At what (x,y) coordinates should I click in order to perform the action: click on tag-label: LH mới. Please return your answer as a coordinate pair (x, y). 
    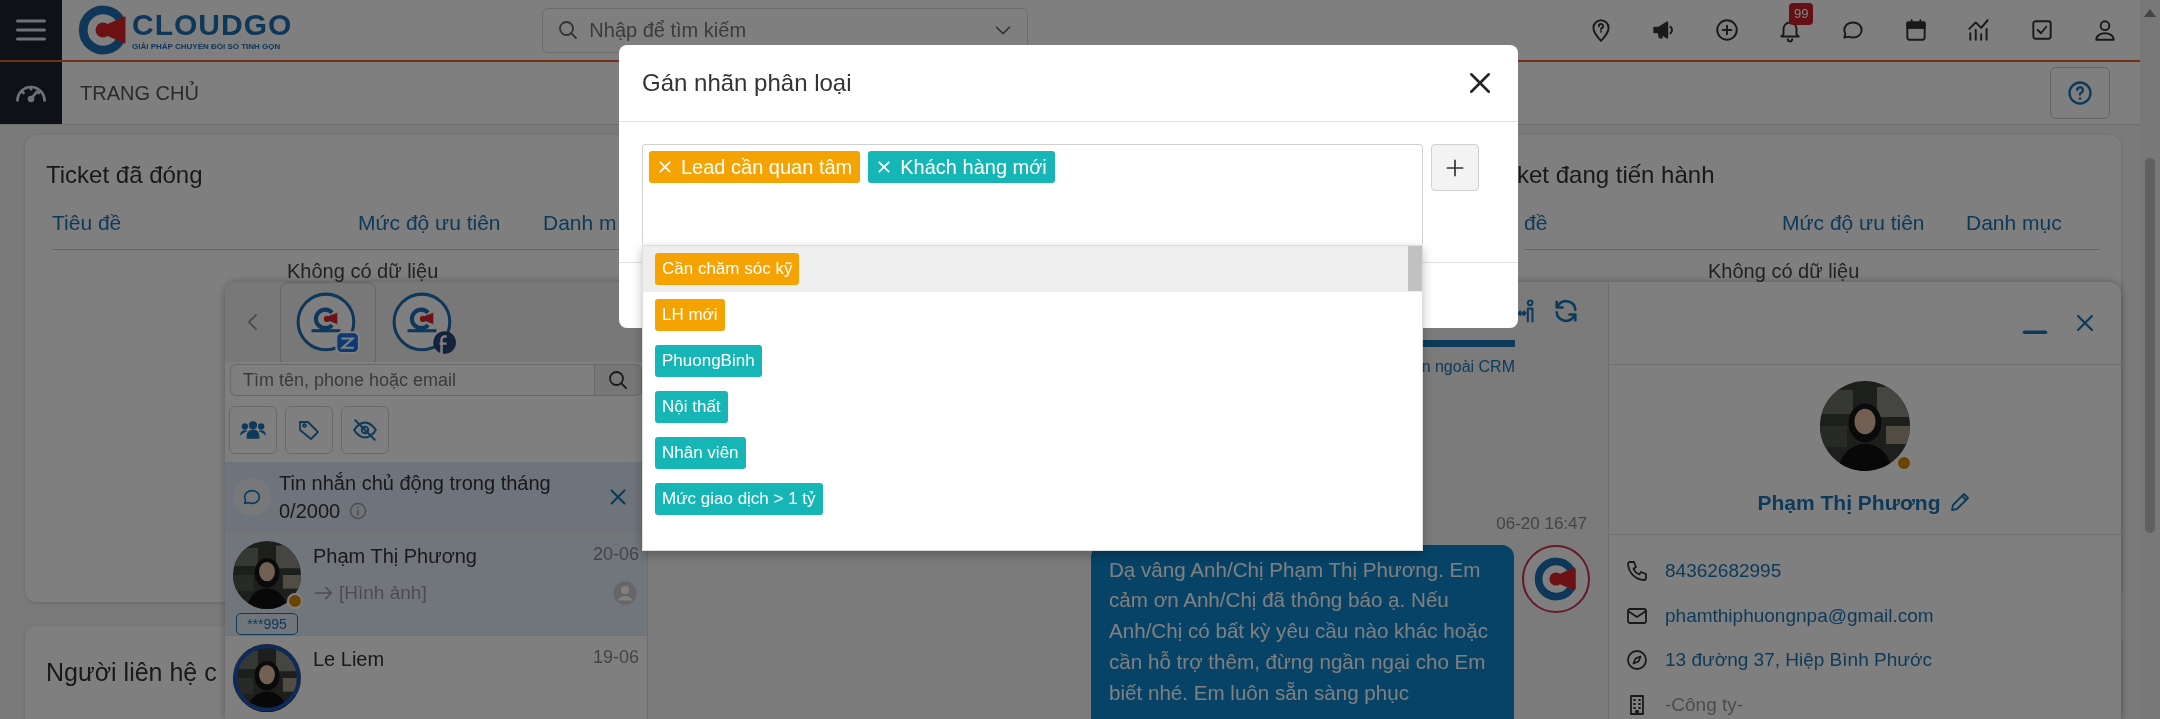
    Looking at the image, I should click on (690, 315).